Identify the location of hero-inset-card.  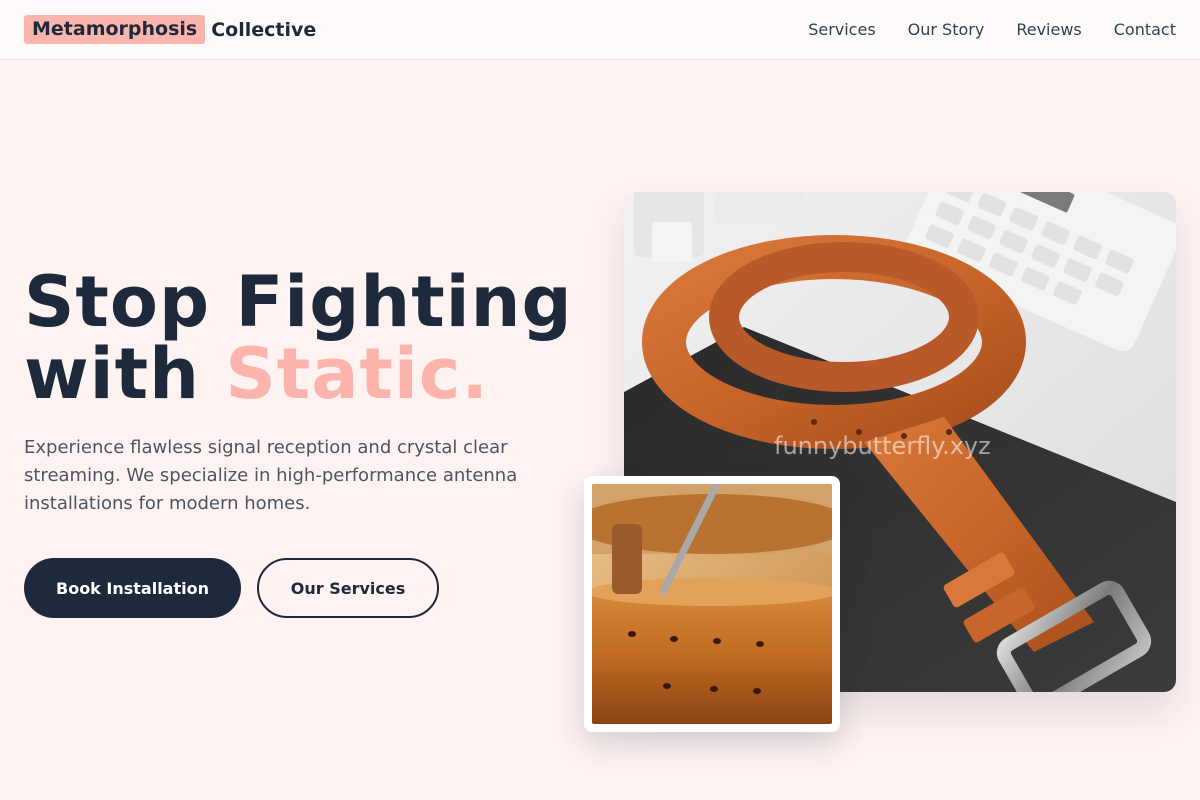
(712, 604).